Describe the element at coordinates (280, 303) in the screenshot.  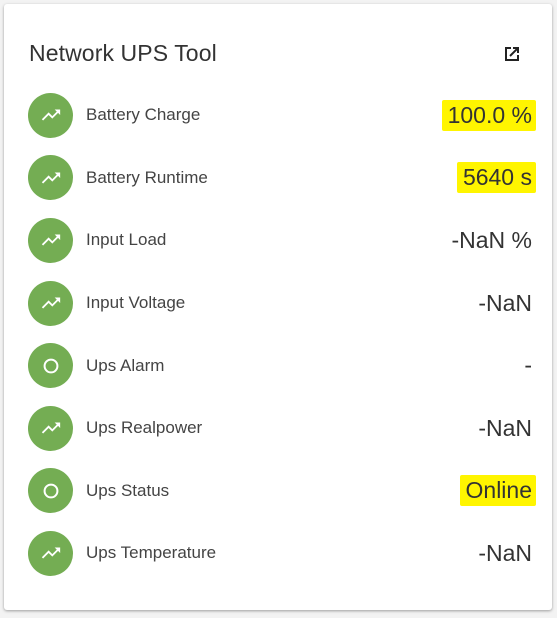
I see `sensor-row-input-voltage: Input Voltage -NaN` at that location.